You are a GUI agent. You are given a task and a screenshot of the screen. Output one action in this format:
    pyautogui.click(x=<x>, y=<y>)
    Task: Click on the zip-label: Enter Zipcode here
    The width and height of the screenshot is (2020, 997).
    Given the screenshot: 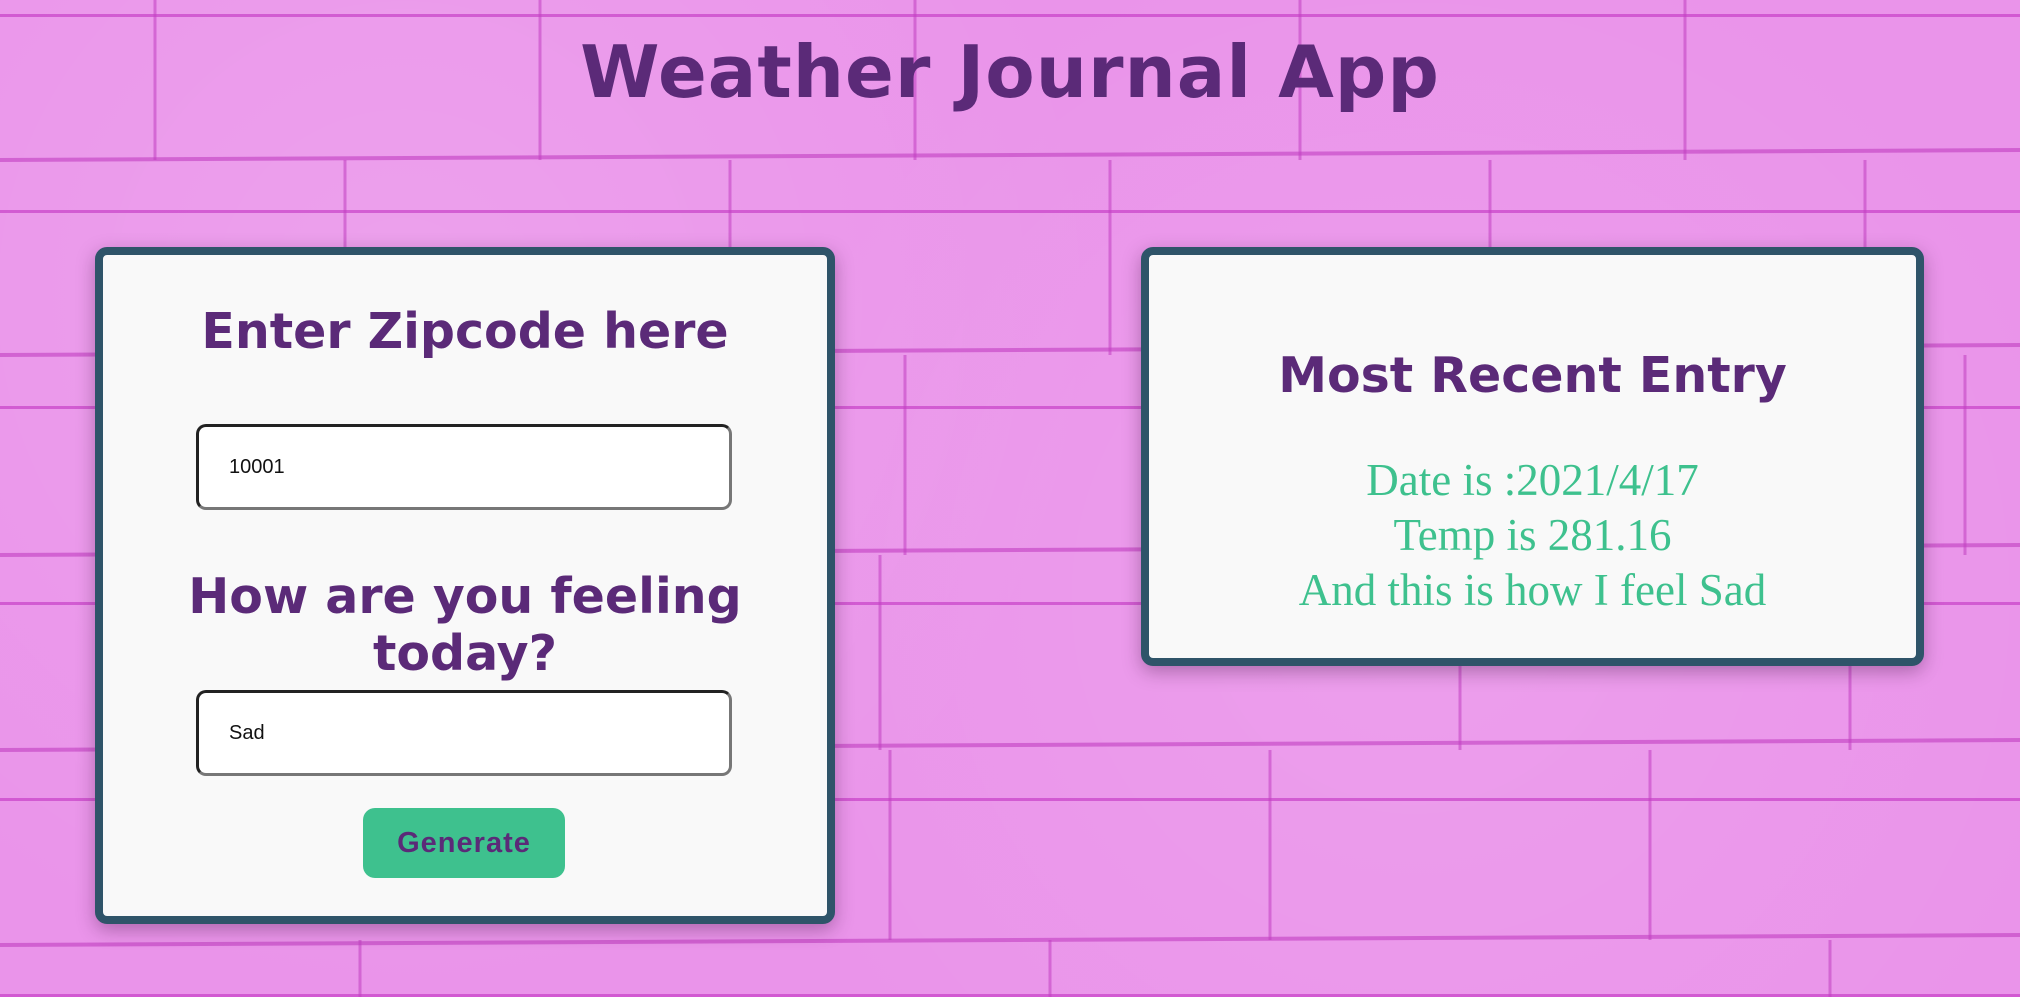 What is the action you would take?
    pyautogui.click(x=465, y=331)
    